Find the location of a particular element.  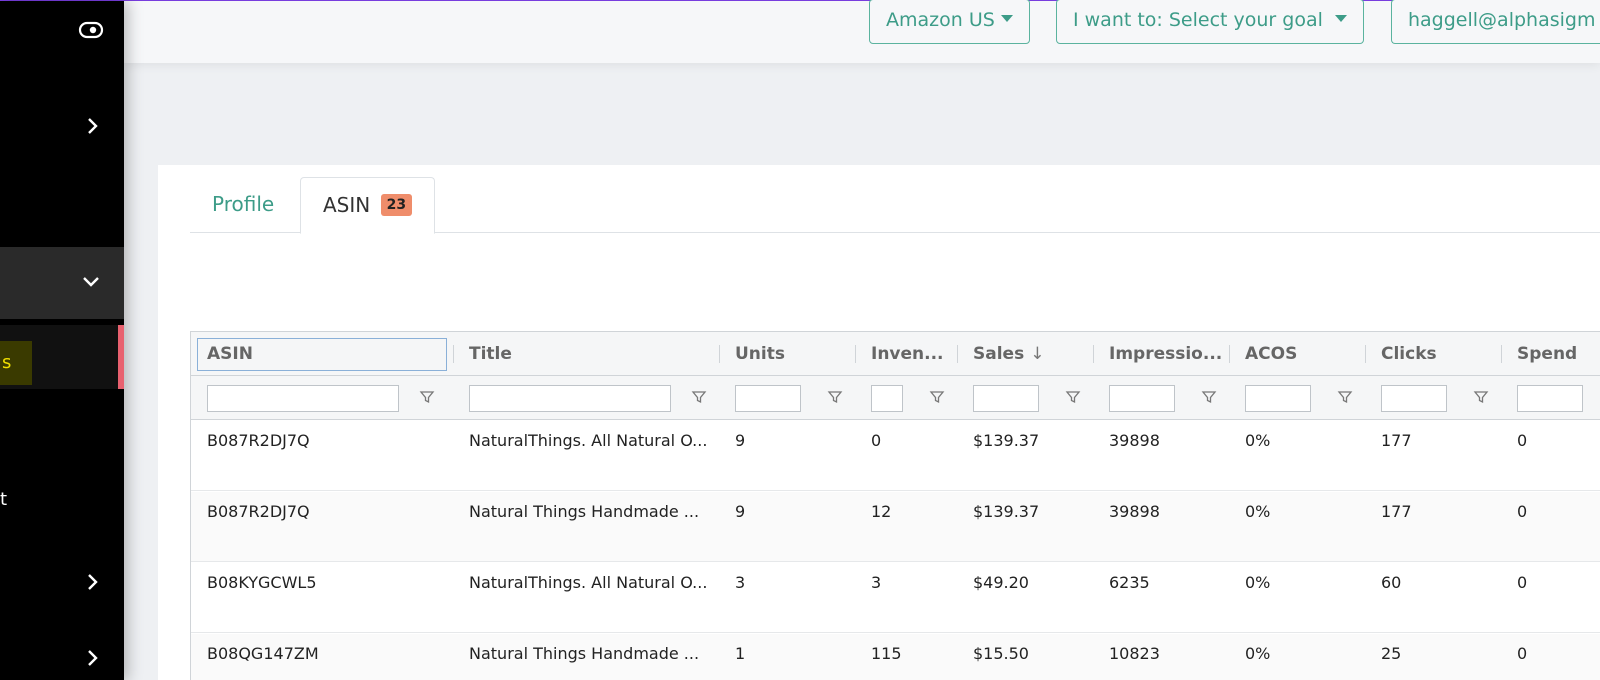

column-header-sales: Sales ↓ is located at coordinates (1028, 354).